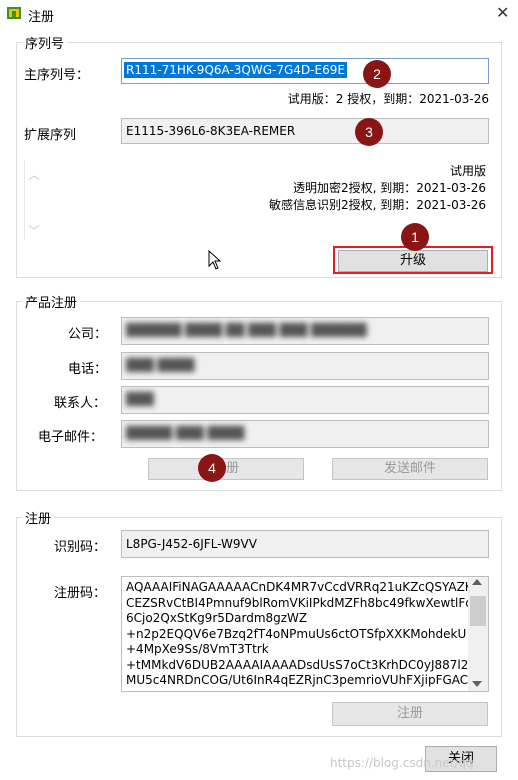  Describe the element at coordinates (305, 400) in the screenshot. I see `contact-field: ███` at that location.